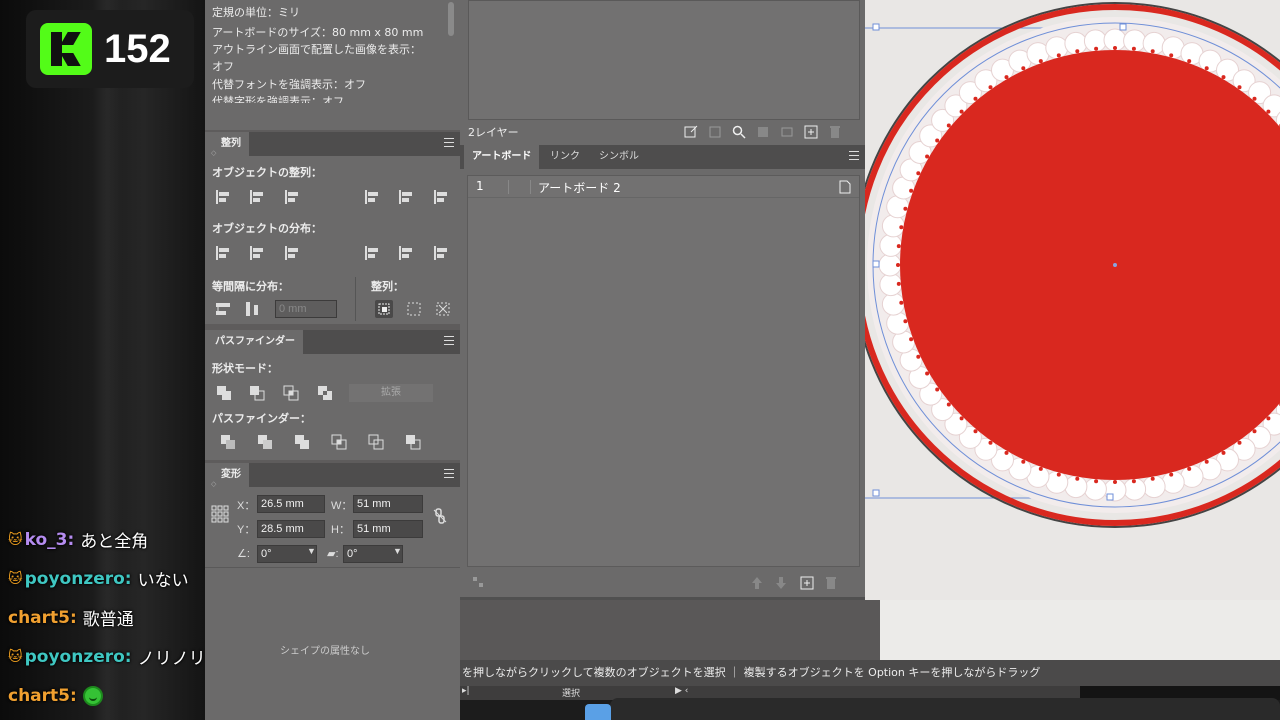  What do you see at coordinates (413, 442) in the screenshot?
I see `minus-back-icon` at bounding box center [413, 442].